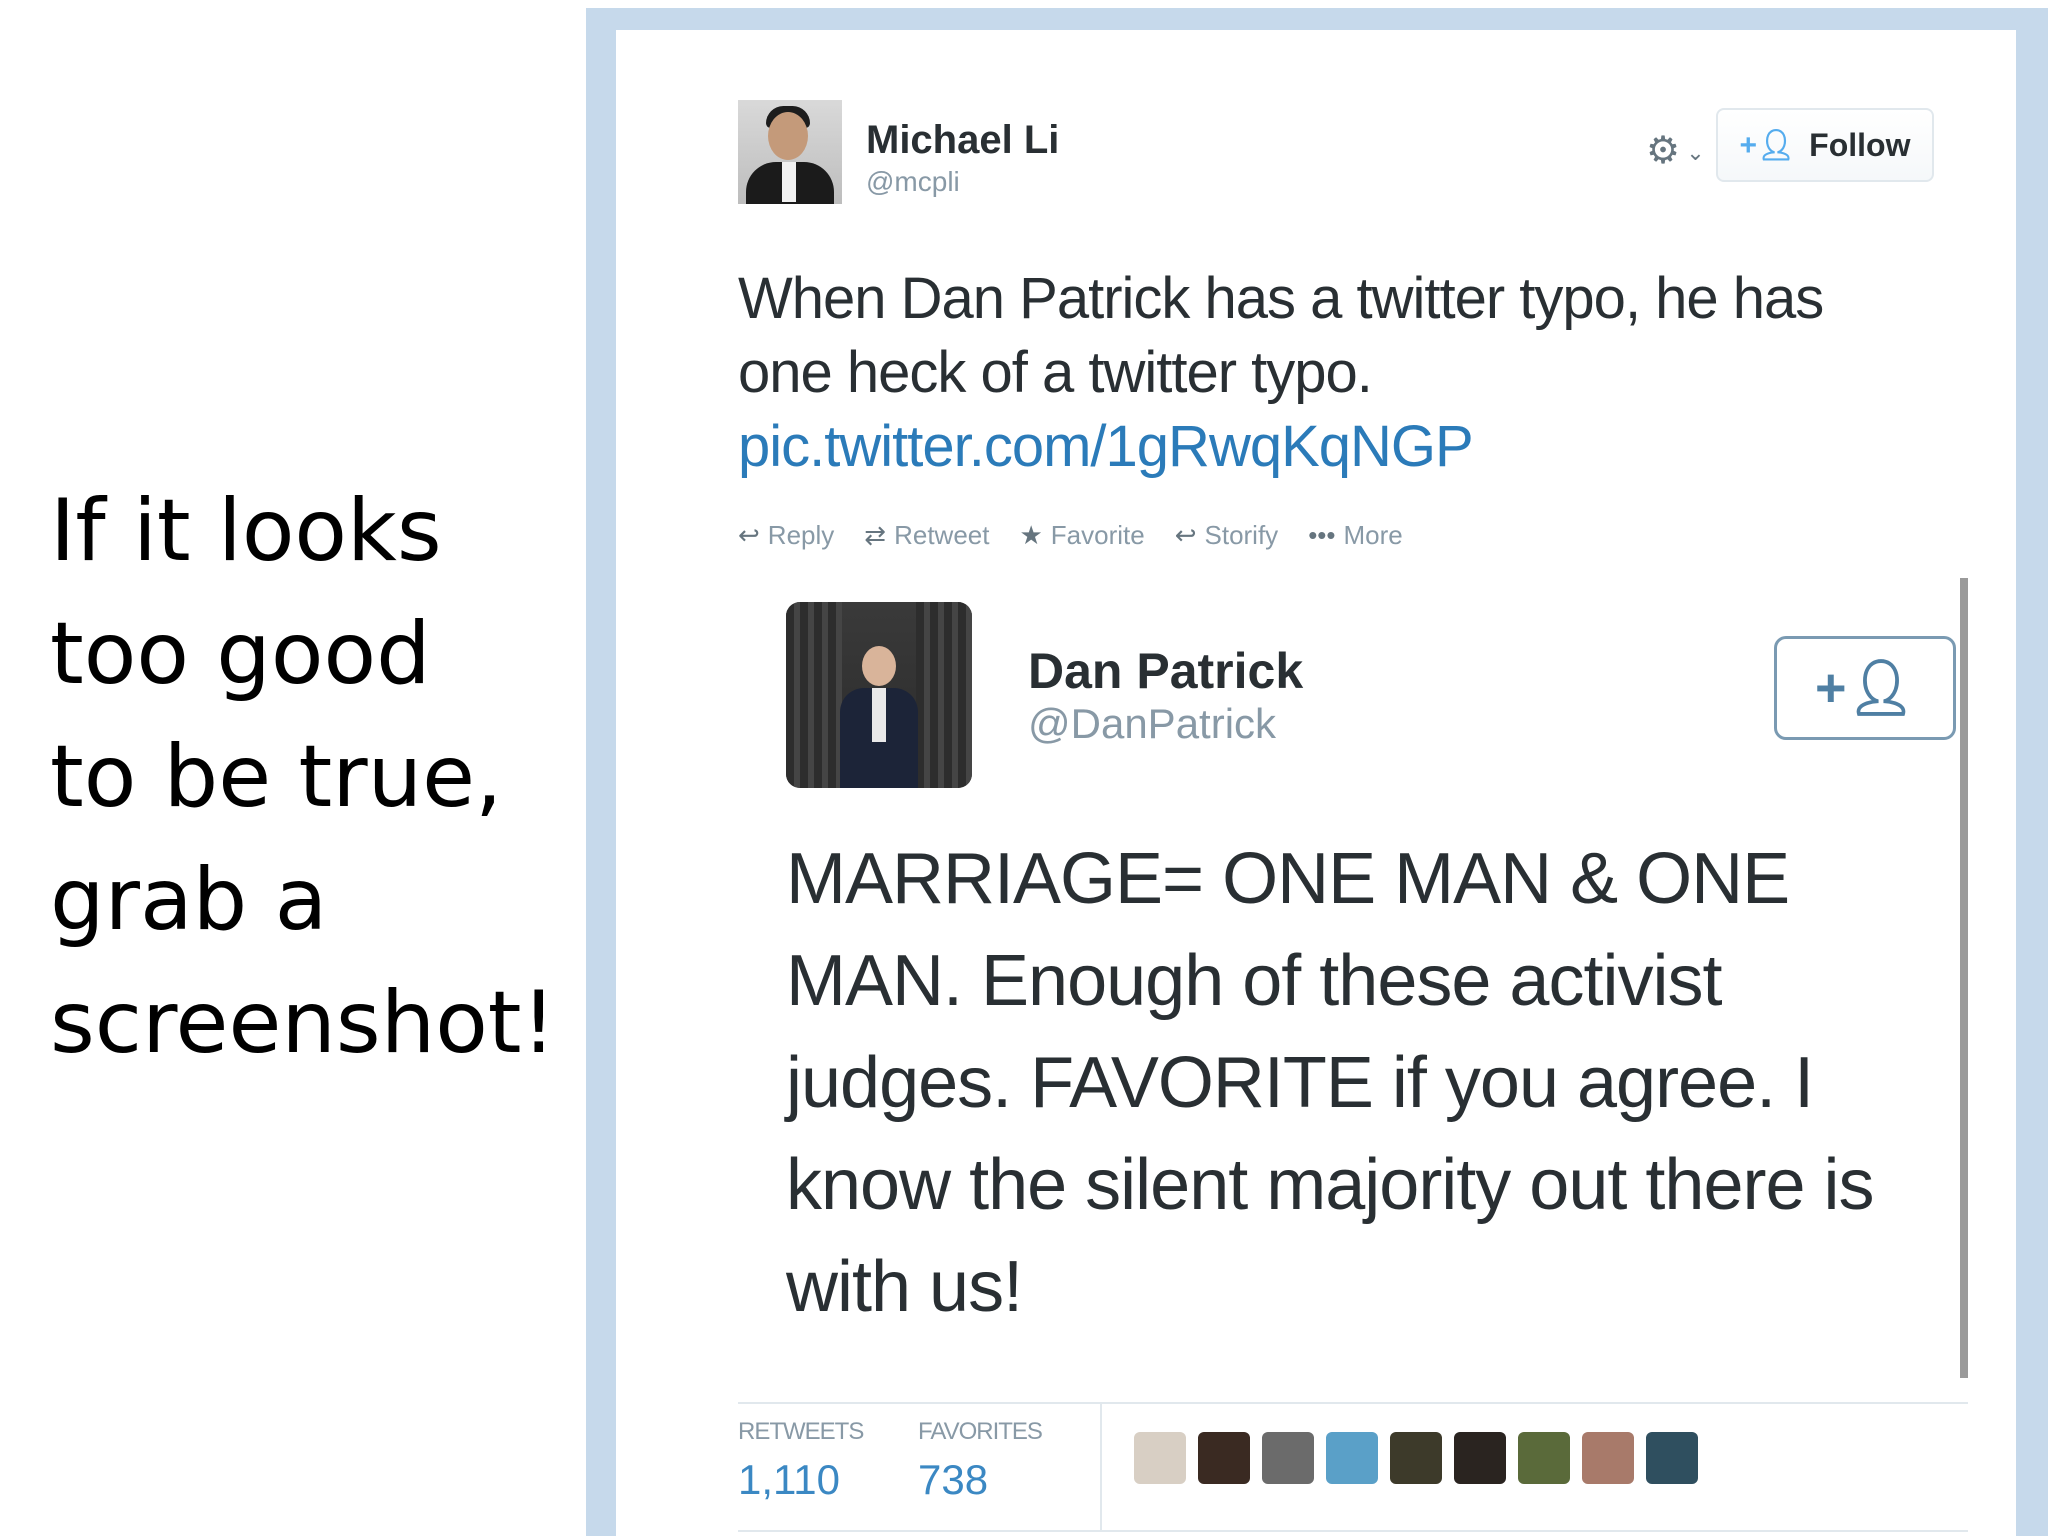 Image resolution: width=2048 pixels, height=1536 pixels. Describe the element at coordinates (801, 535) in the screenshot. I see `reply-label: Reply` at that location.